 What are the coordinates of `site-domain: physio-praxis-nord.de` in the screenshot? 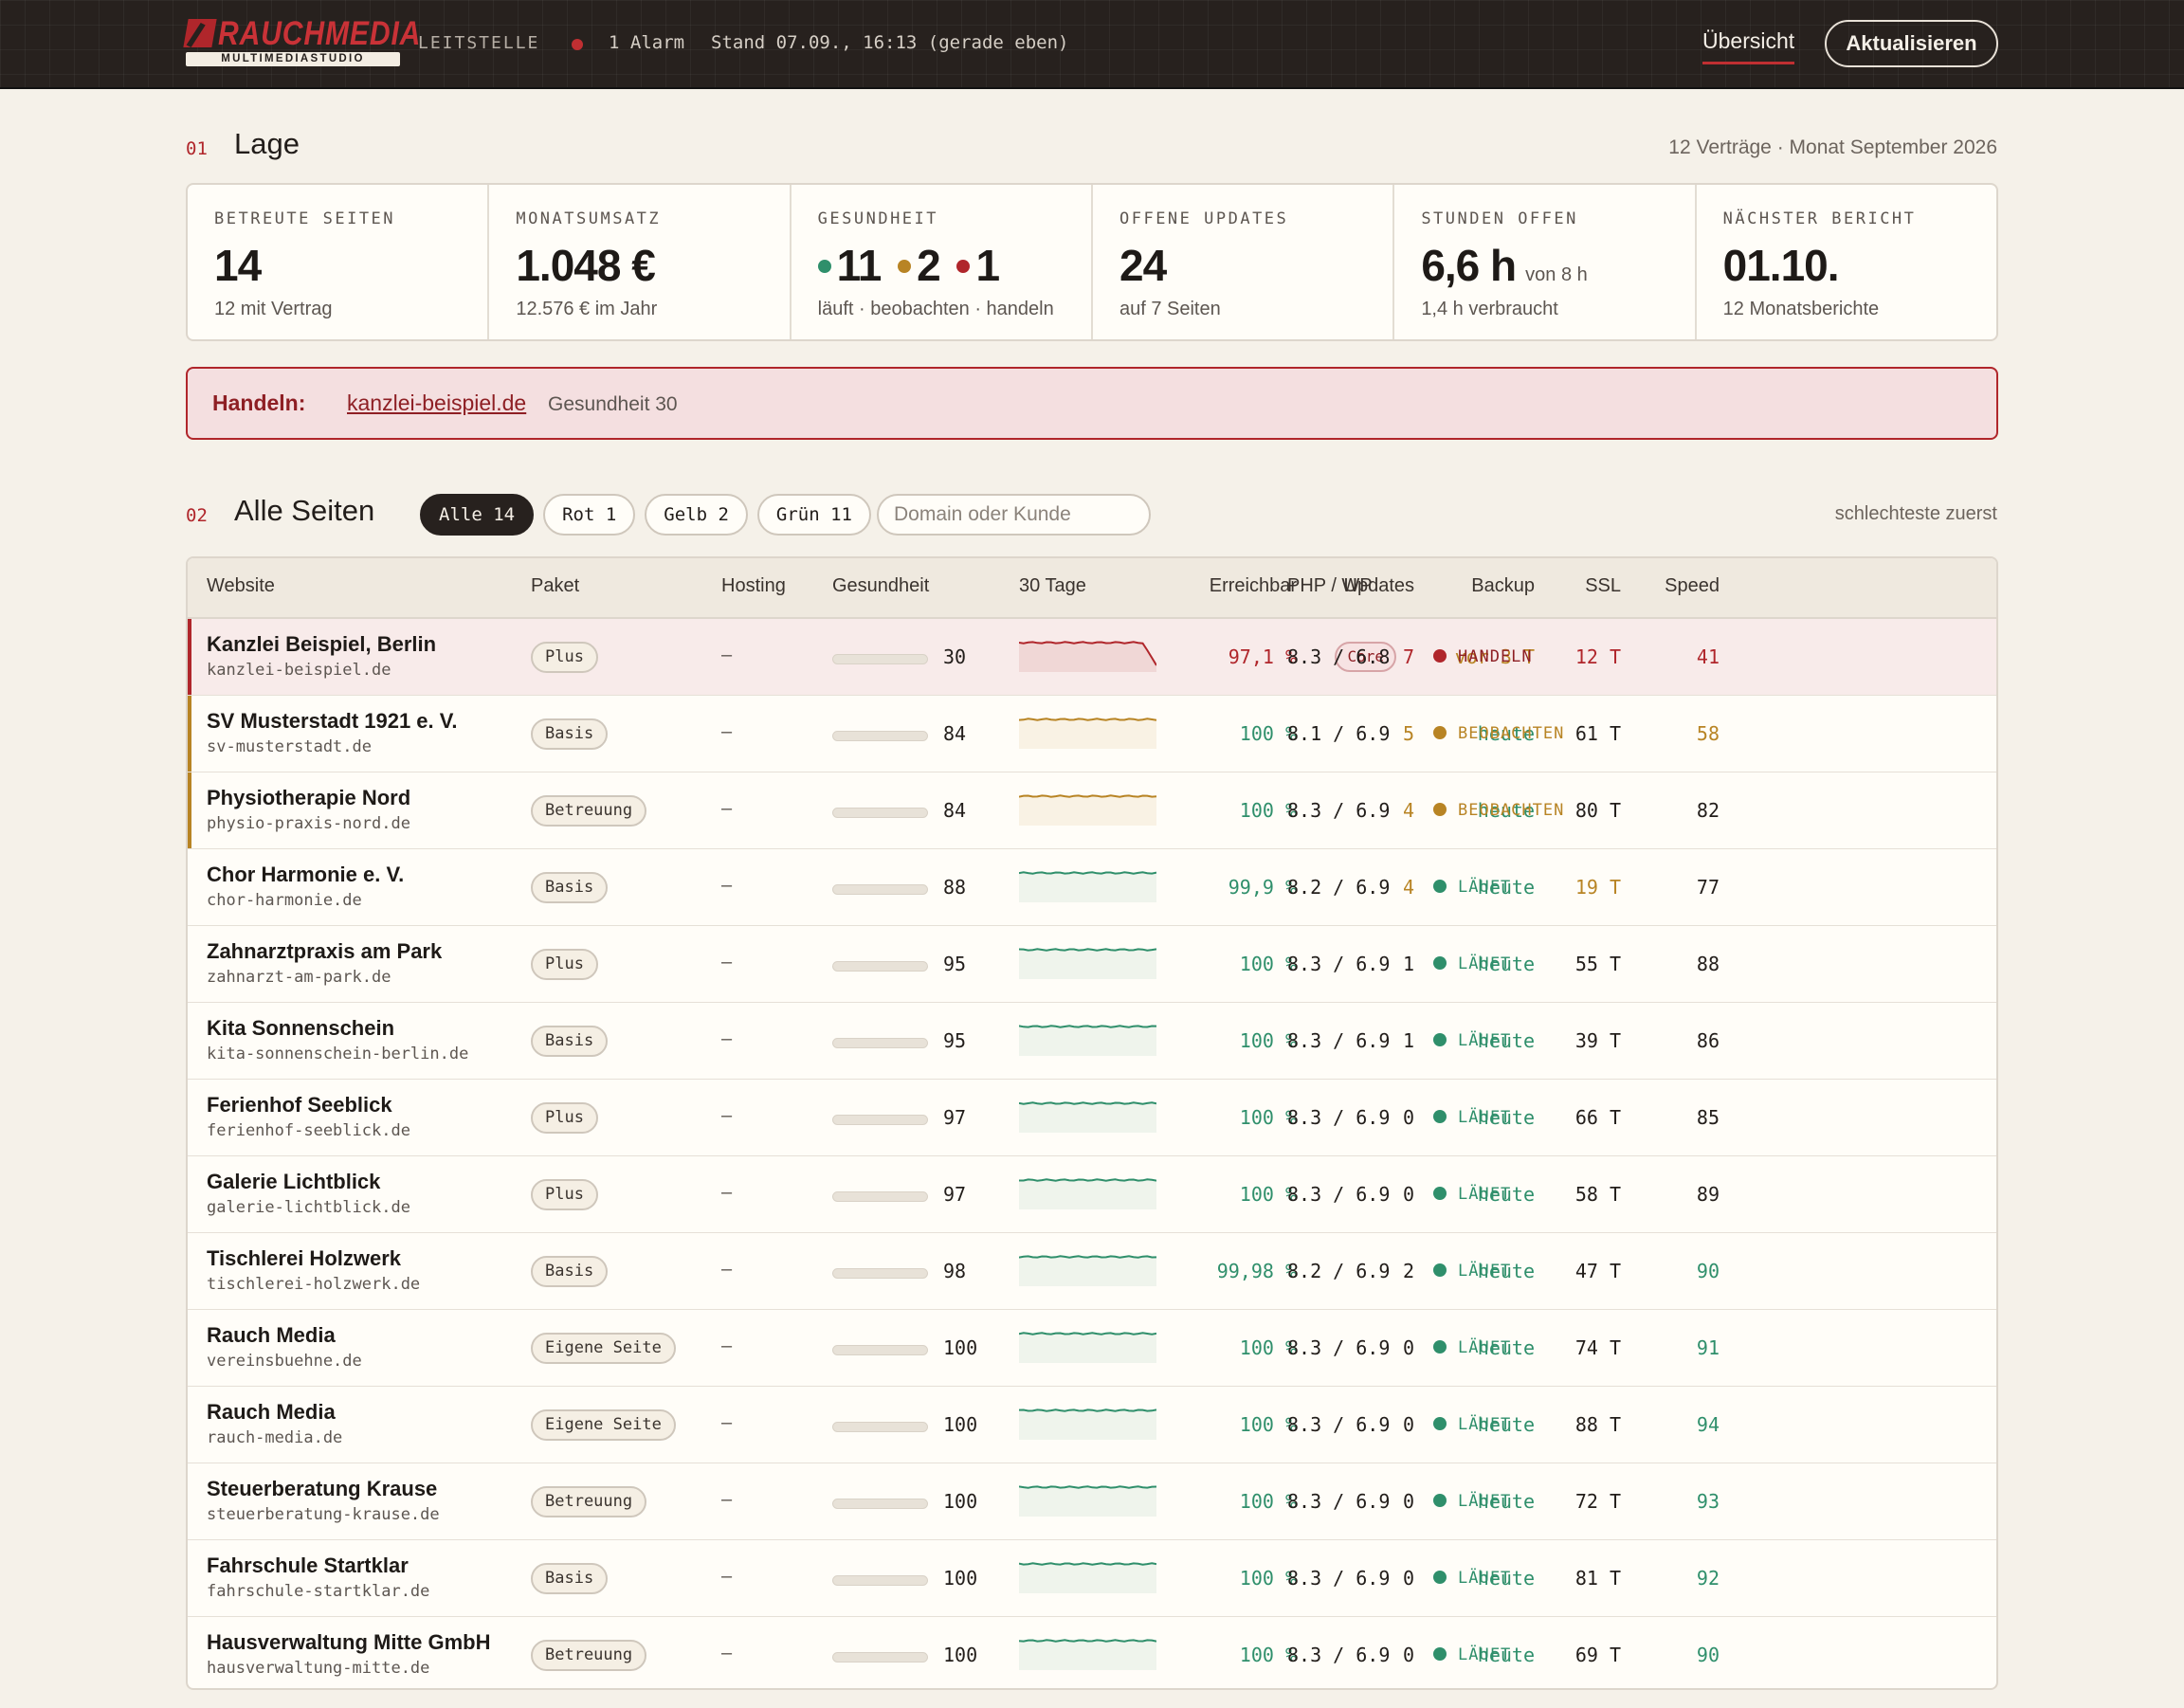 It's located at (308, 823).